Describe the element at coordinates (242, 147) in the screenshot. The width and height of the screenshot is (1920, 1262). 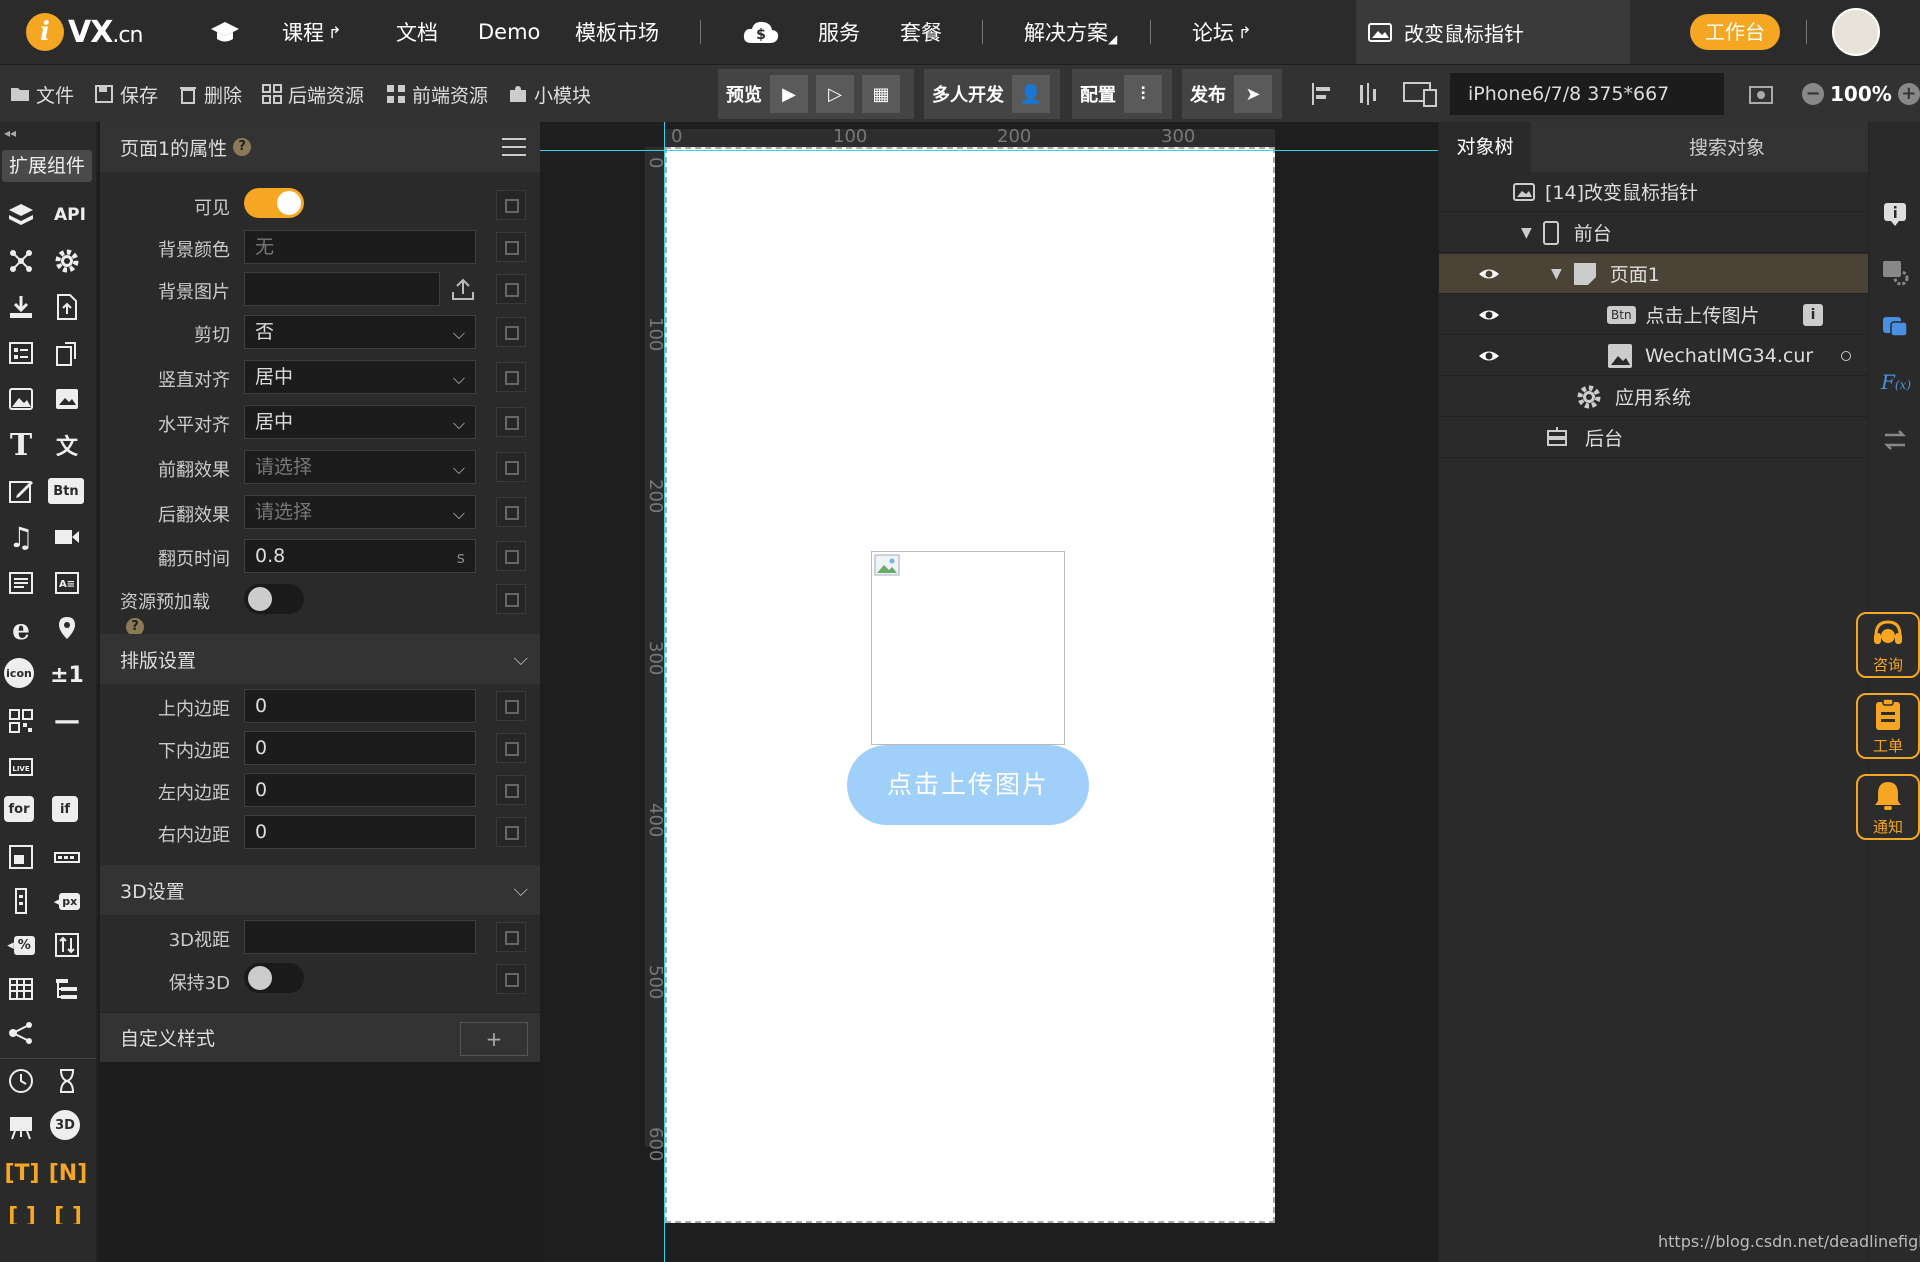
I see `help-icon: ?` at that location.